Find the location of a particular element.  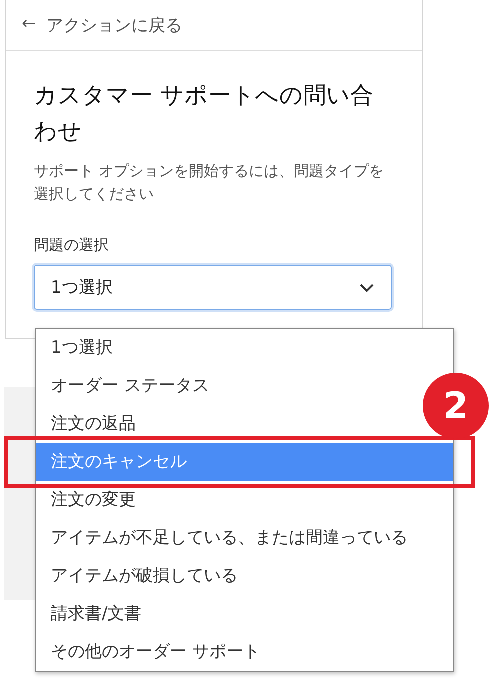

dropdown-option: 1つ選択 is located at coordinates (82, 348).